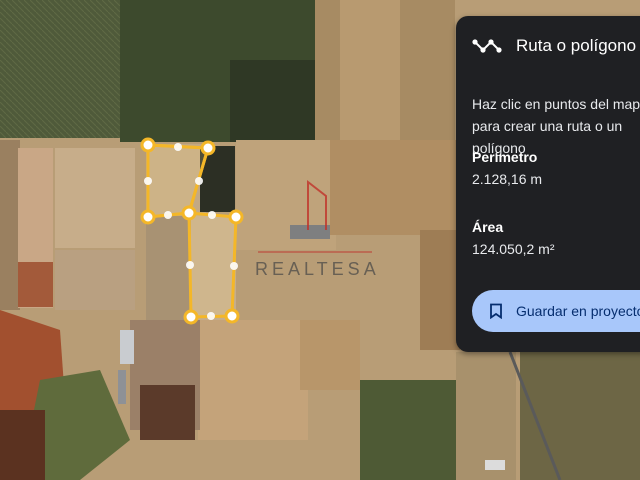  Describe the element at coordinates (487, 46) in the screenshot. I see `route-icon` at that location.